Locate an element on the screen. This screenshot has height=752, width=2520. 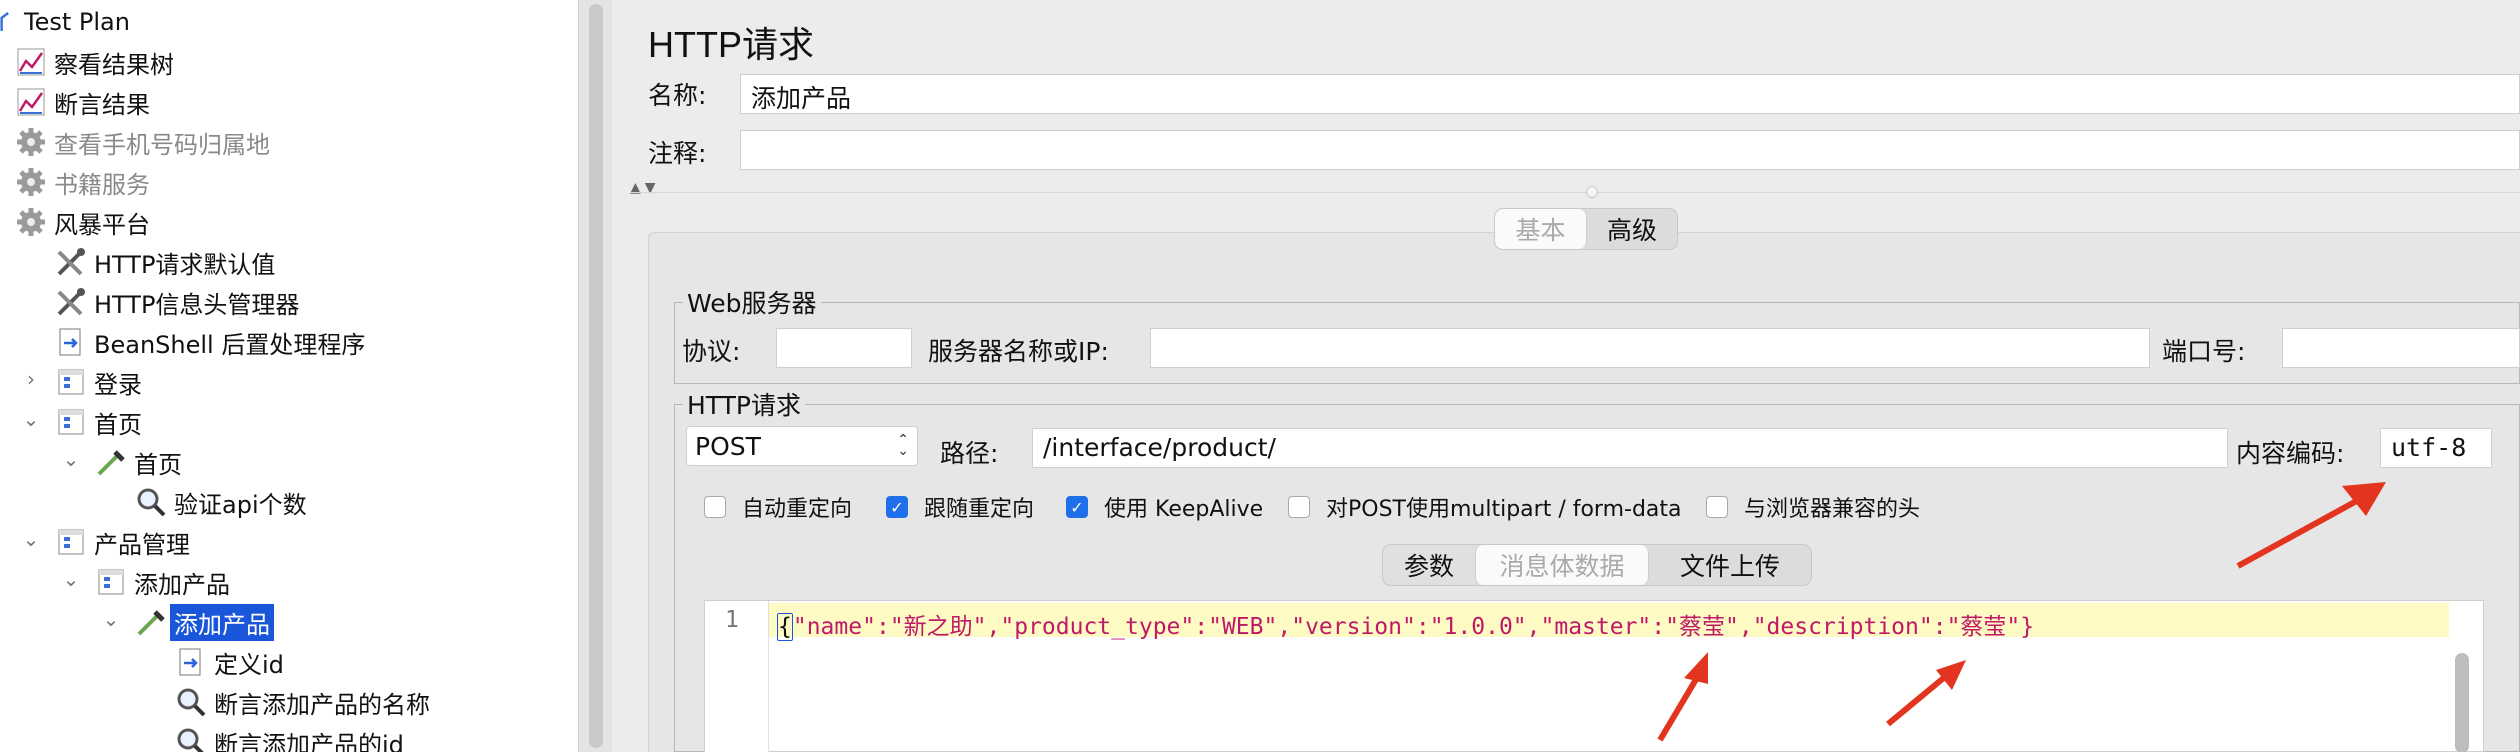
gear-icon is located at coordinates (31, 142).